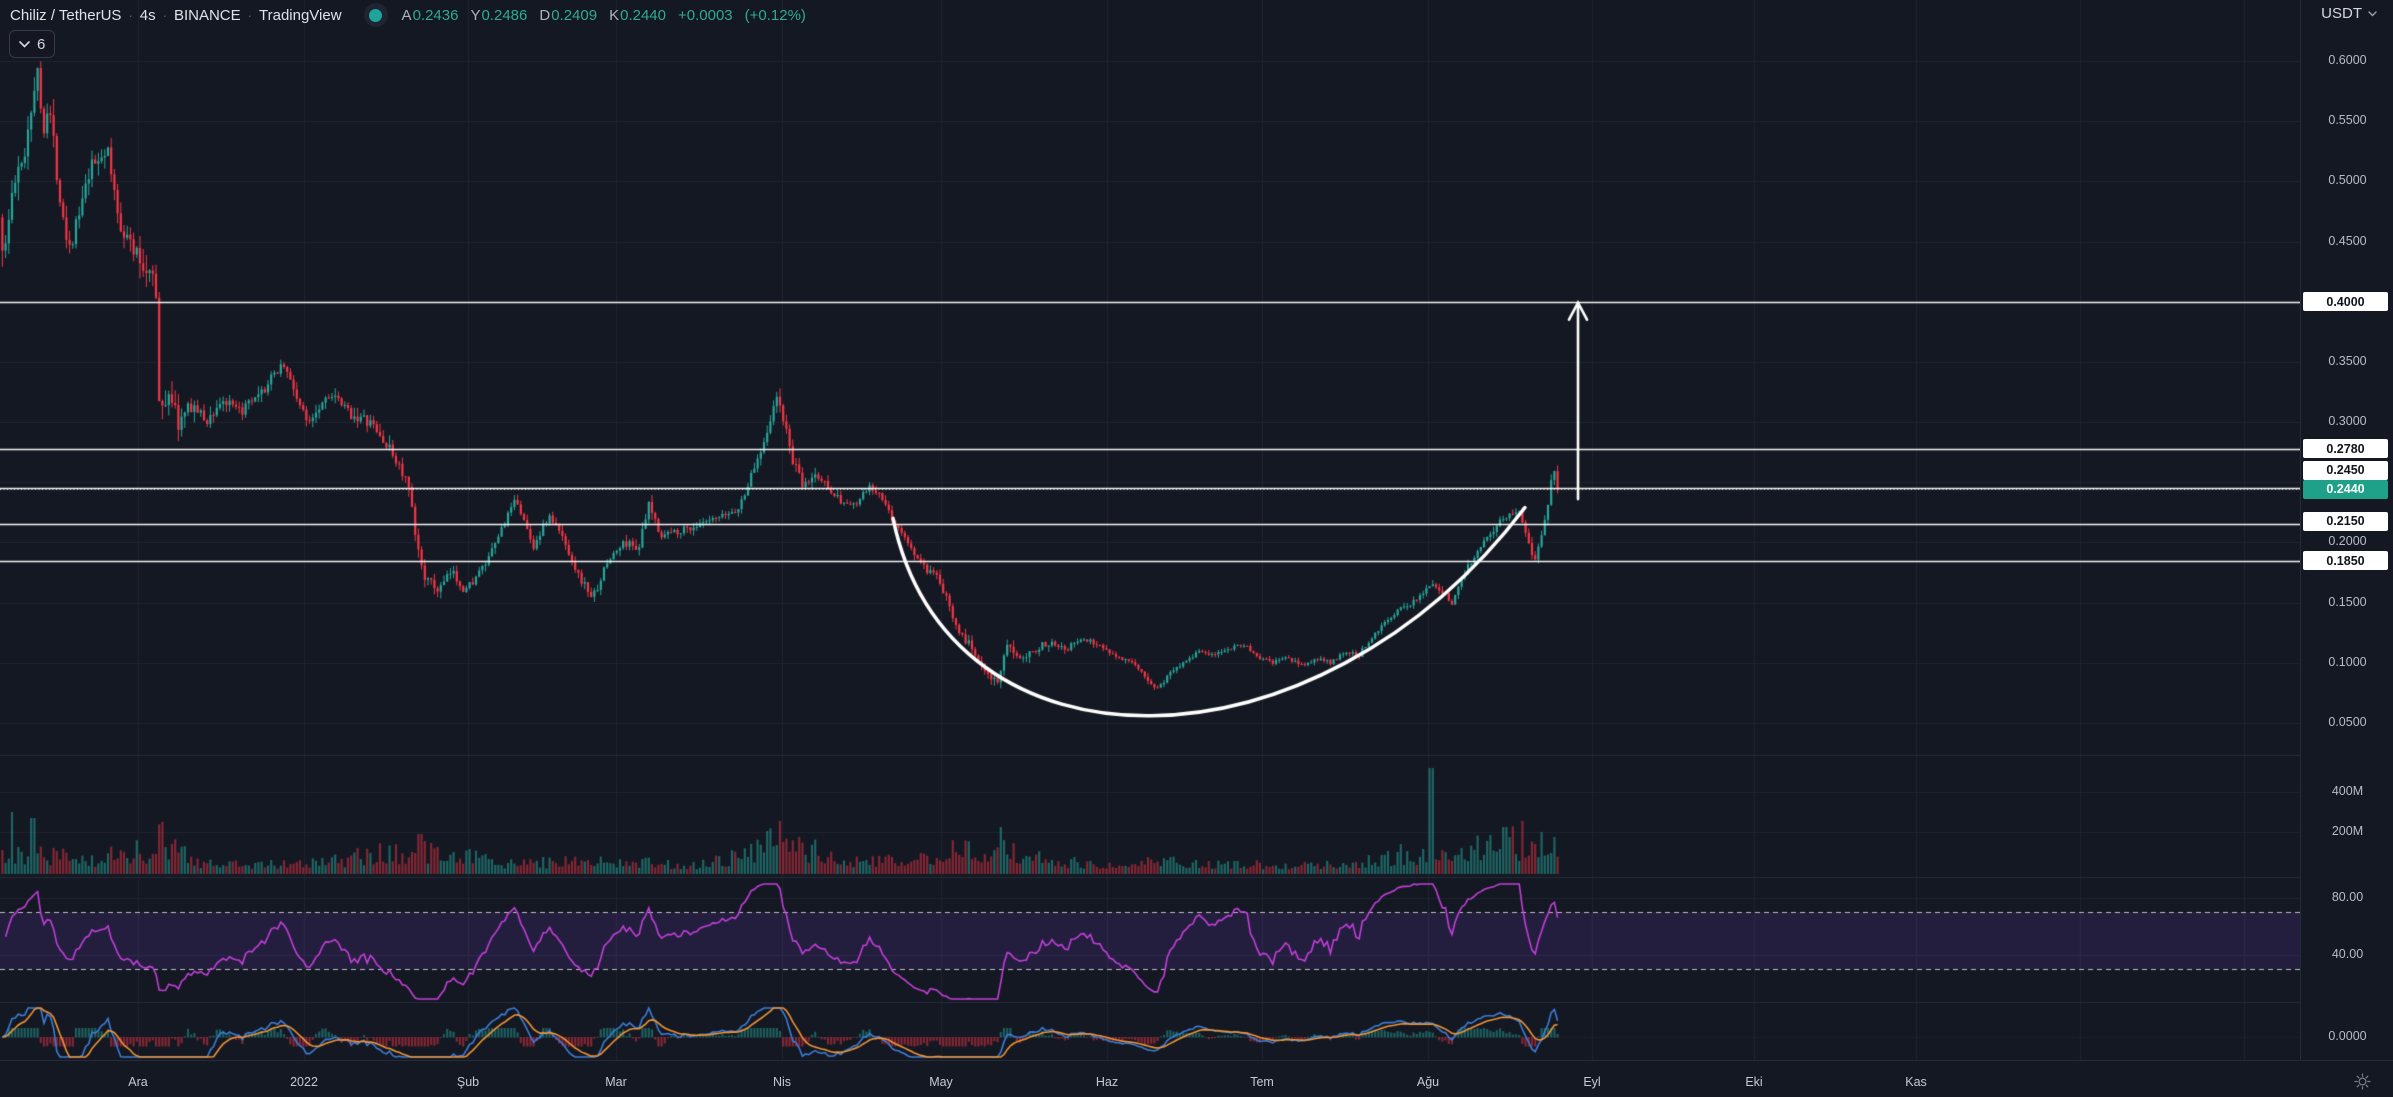 The image size is (2393, 1097). What do you see at coordinates (2362, 1081) in the screenshot?
I see `sun-icon` at bounding box center [2362, 1081].